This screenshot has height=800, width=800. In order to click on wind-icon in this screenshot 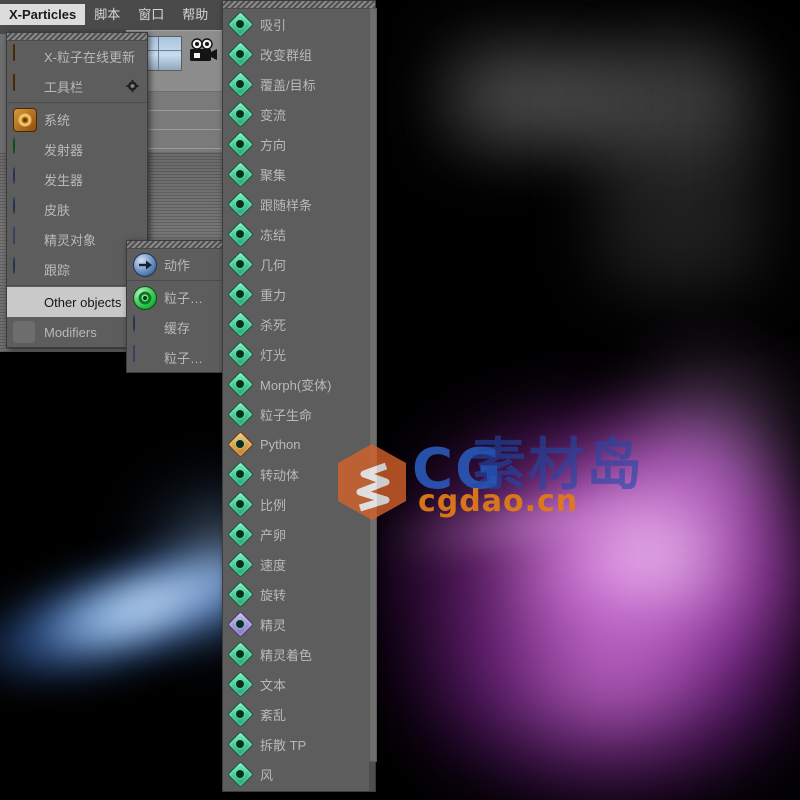, I will do `click(240, 774)`.